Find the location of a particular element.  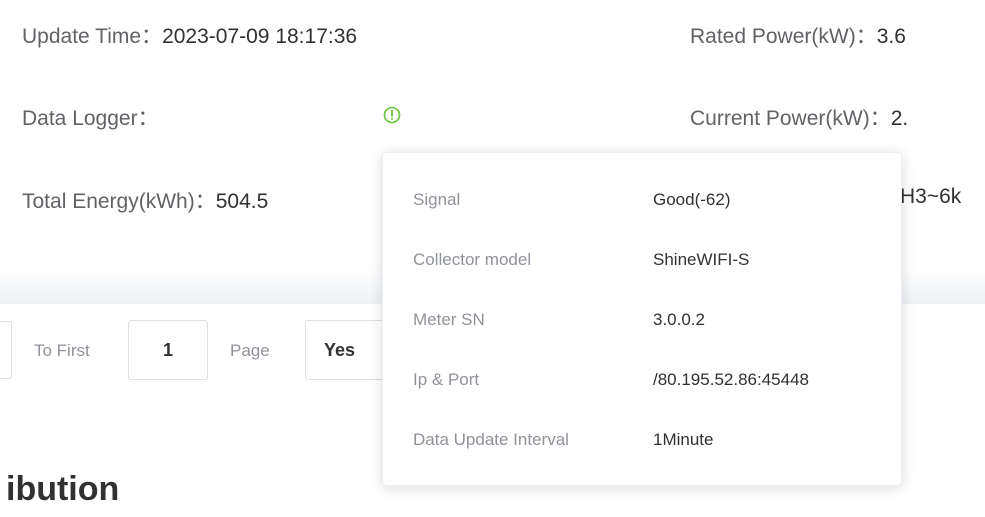

collector-model-value: ShineWIFI-S is located at coordinates (701, 259).